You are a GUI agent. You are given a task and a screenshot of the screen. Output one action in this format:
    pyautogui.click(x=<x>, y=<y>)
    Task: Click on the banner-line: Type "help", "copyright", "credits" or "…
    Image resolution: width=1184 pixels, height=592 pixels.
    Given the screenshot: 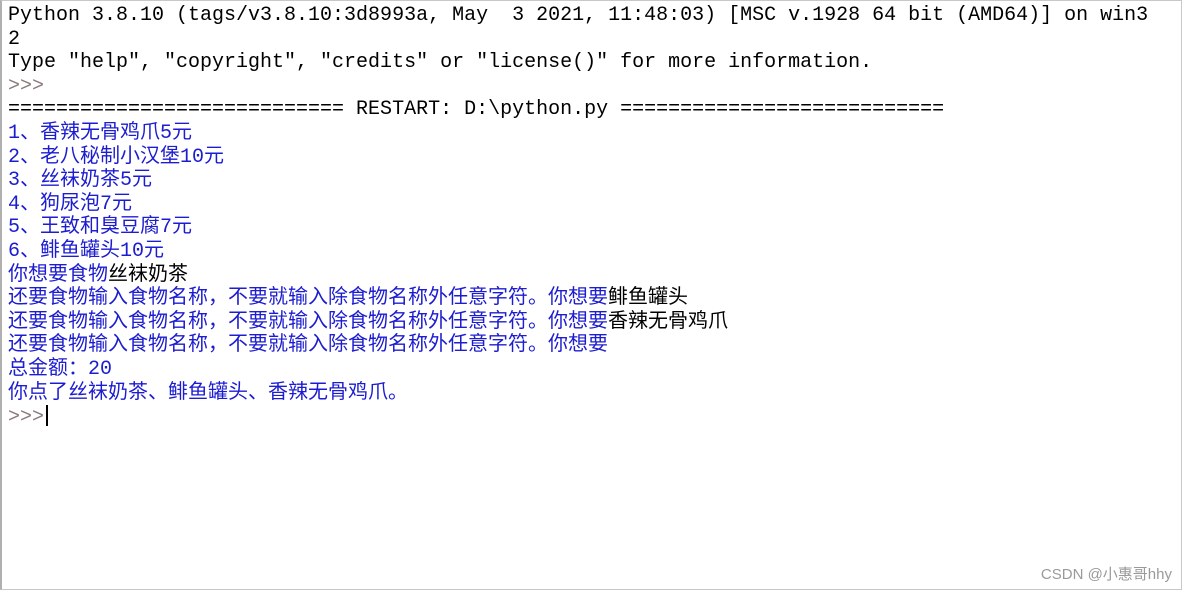 What is the action you would take?
    pyautogui.click(x=440, y=63)
    